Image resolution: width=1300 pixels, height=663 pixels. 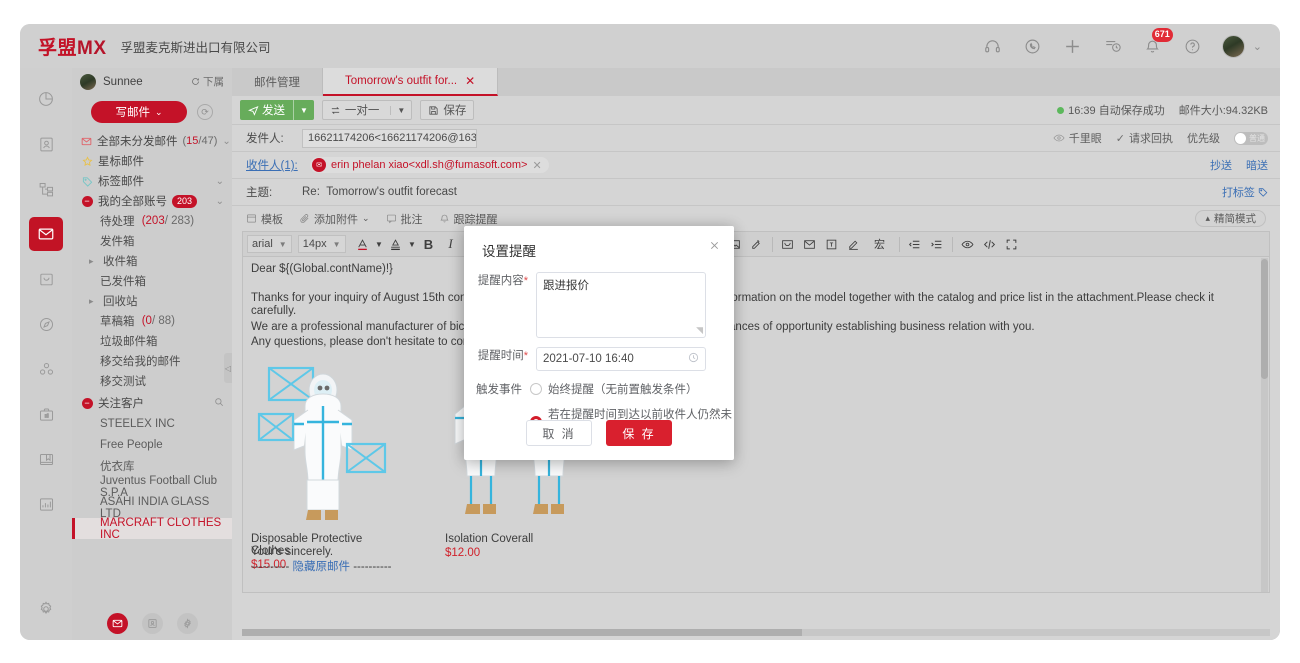 What do you see at coordinates (367, 110) in the screenshot?
I see `one-to-one-button: 一对一 ▼` at bounding box center [367, 110].